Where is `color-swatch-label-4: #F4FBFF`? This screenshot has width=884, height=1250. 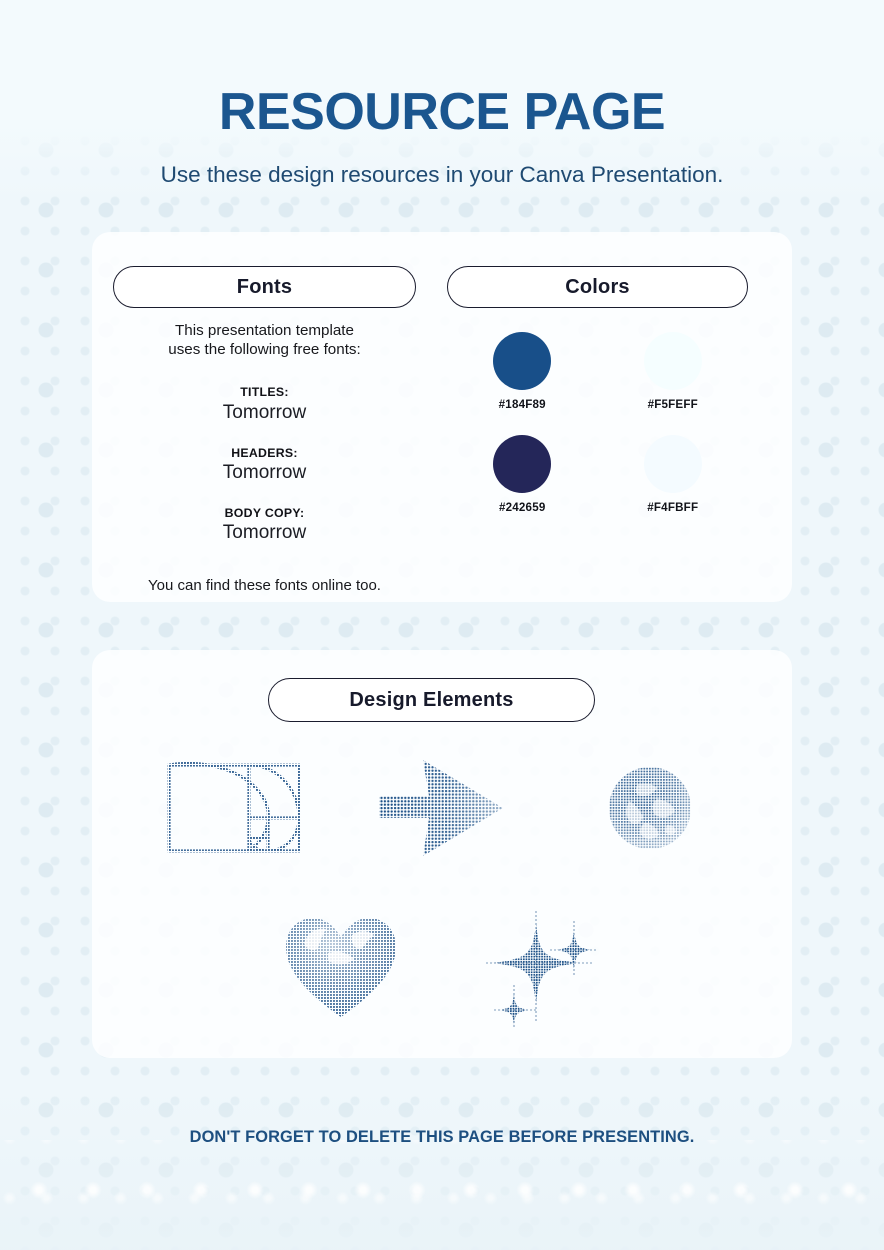
color-swatch-label-4: #F4FBFF is located at coordinates (673, 507).